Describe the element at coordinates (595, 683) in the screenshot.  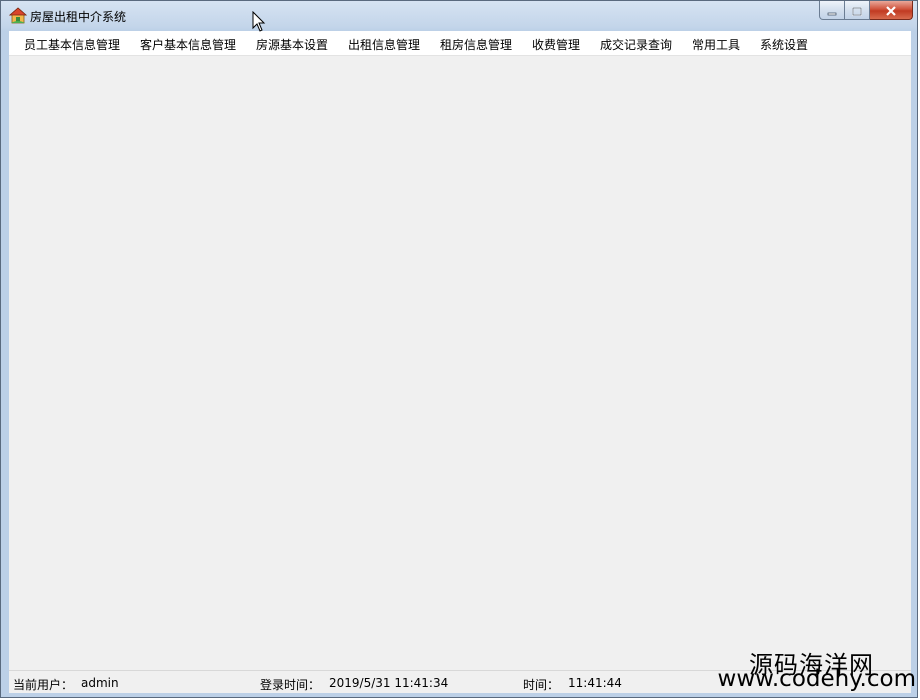
I see `clock-value: 11:41:44` at that location.